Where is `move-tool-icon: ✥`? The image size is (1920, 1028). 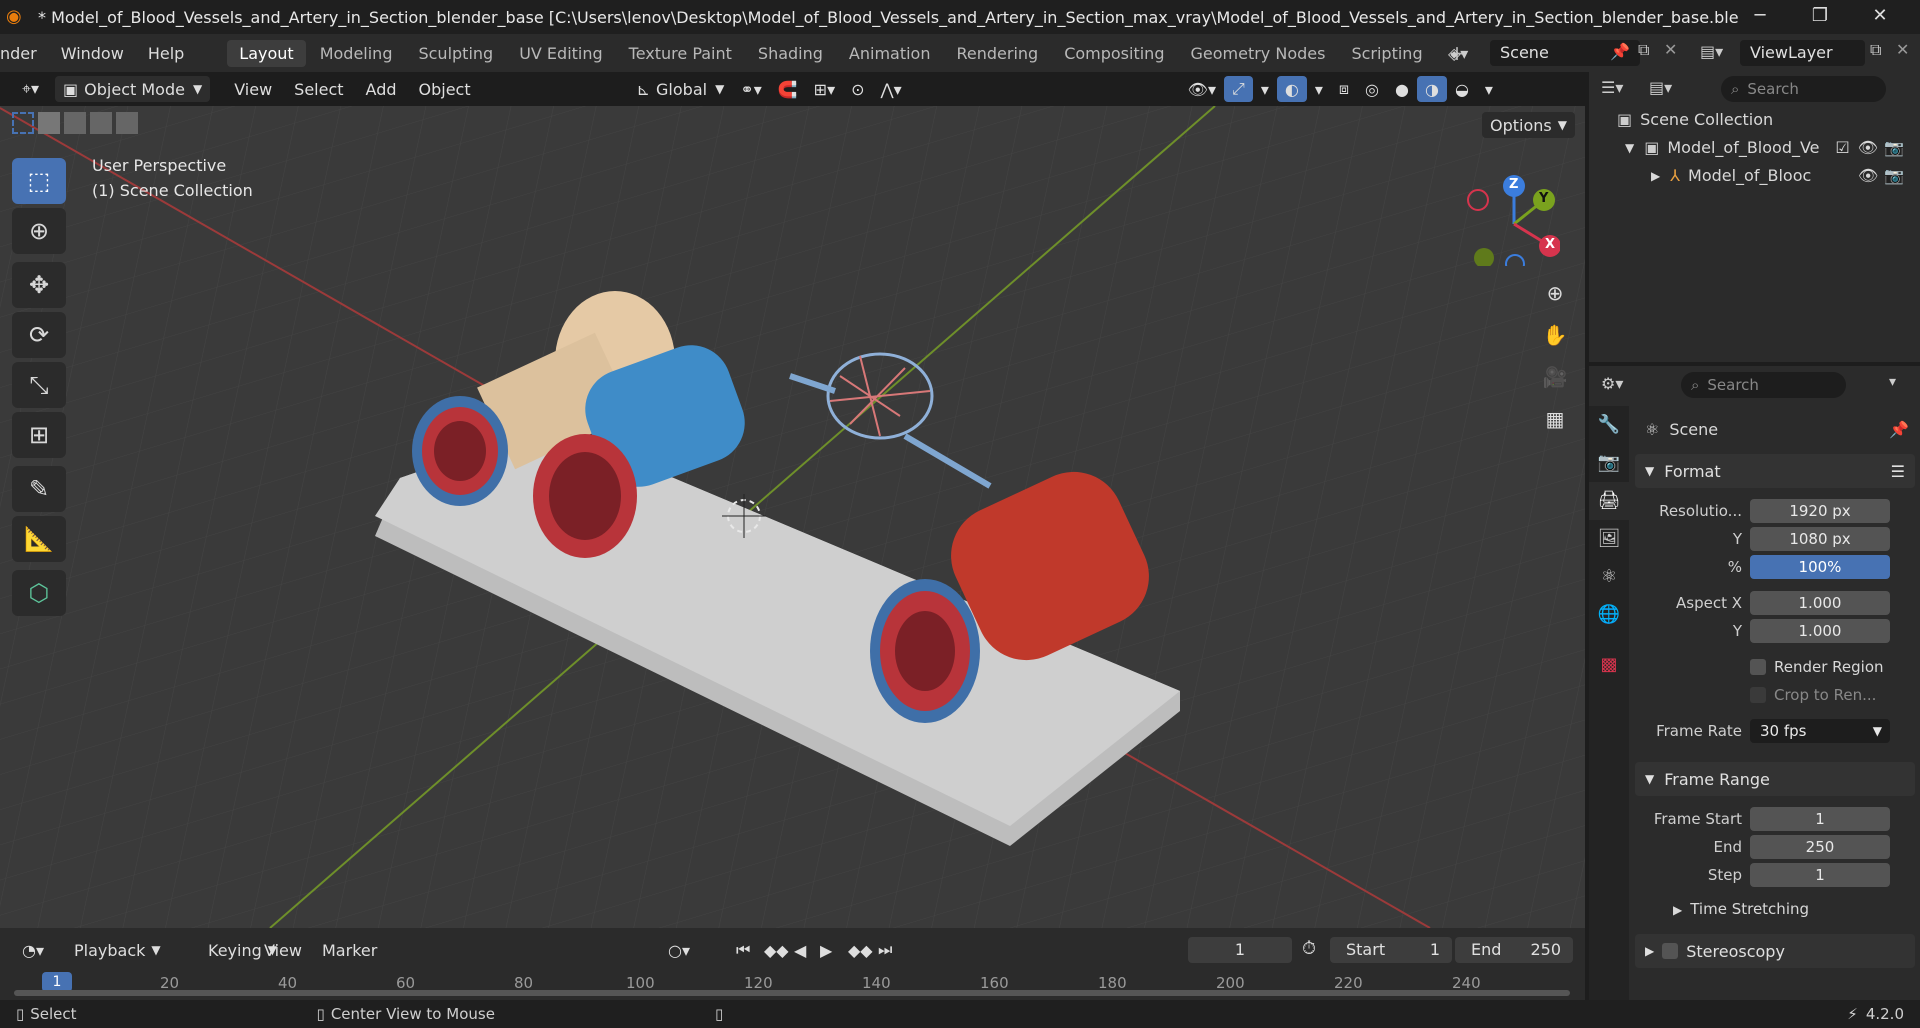
move-tool-icon: ✥ is located at coordinates (39, 285).